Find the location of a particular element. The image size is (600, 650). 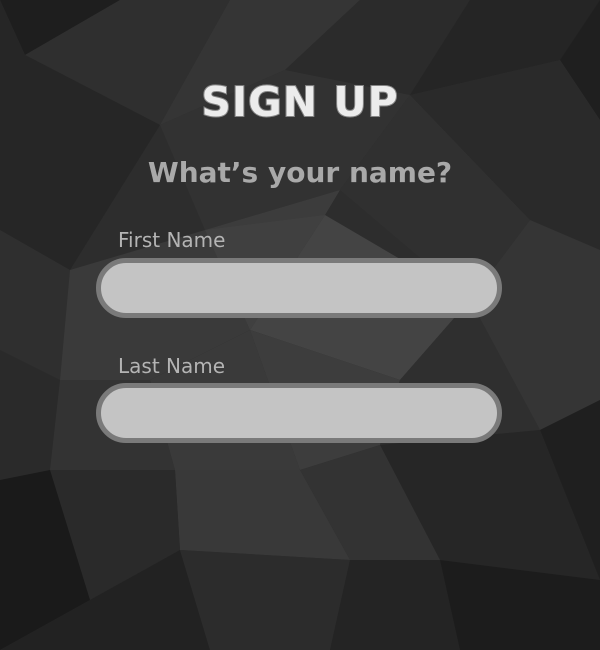

last-name-field-wrapper is located at coordinates (299, 413).